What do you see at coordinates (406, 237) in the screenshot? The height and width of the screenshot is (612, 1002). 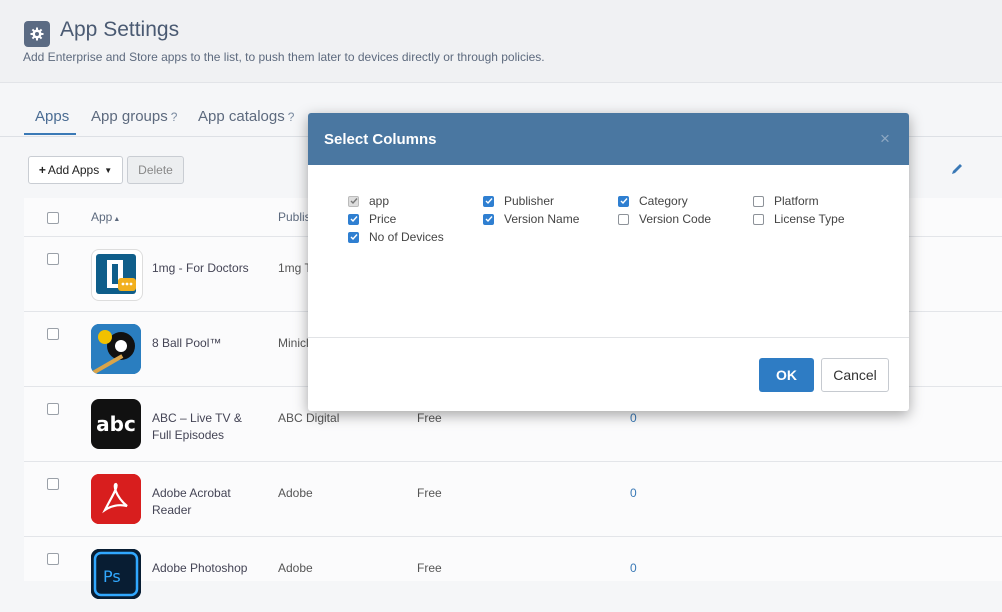 I see `option-label: No of Devices` at bounding box center [406, 237].